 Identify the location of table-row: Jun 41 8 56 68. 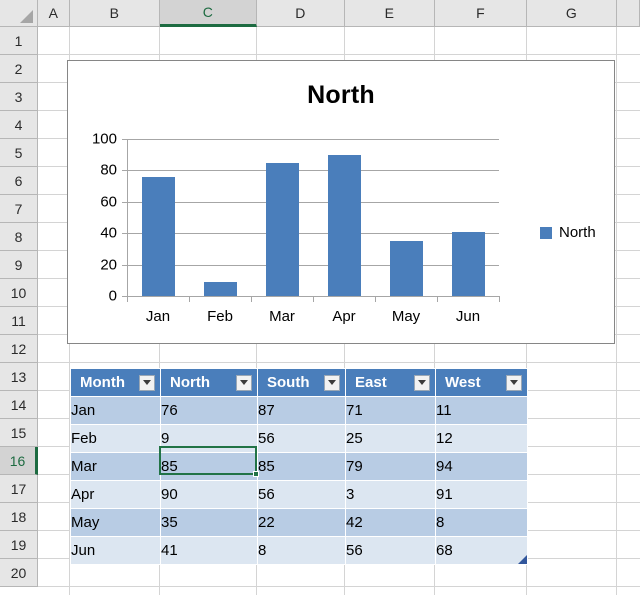
(299, 550).